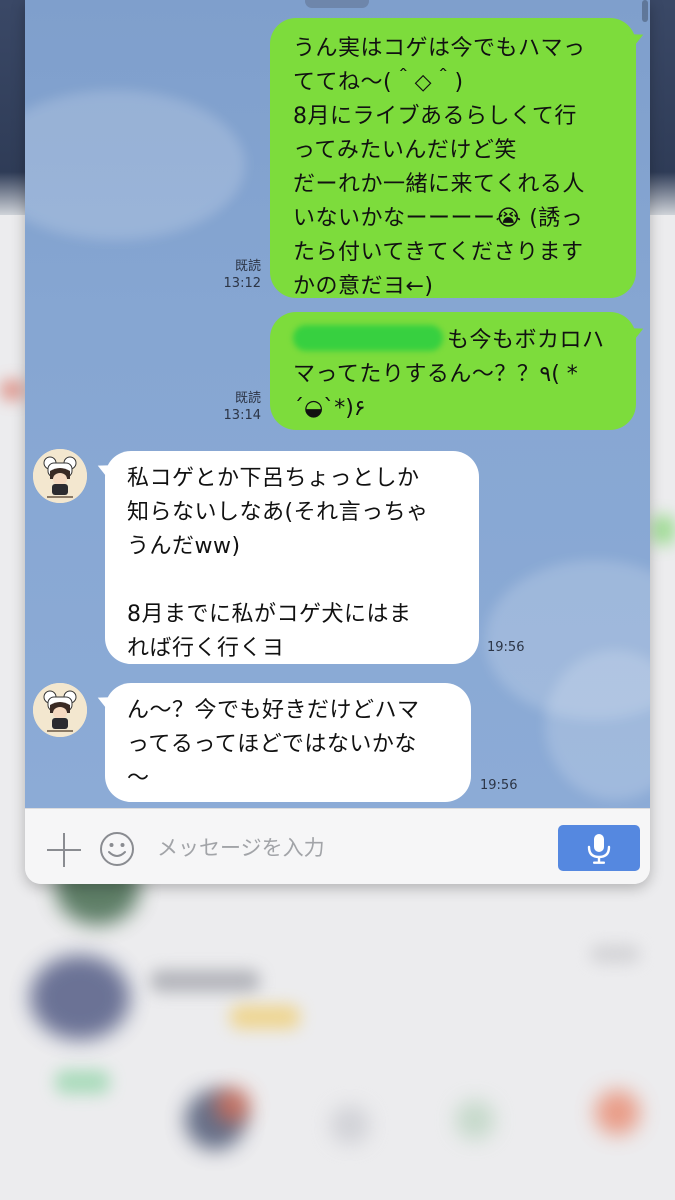 Image resolution: width=675 pixels, height=1200 pixels. I want to click on message-line: うんだww), so click(184, 546).